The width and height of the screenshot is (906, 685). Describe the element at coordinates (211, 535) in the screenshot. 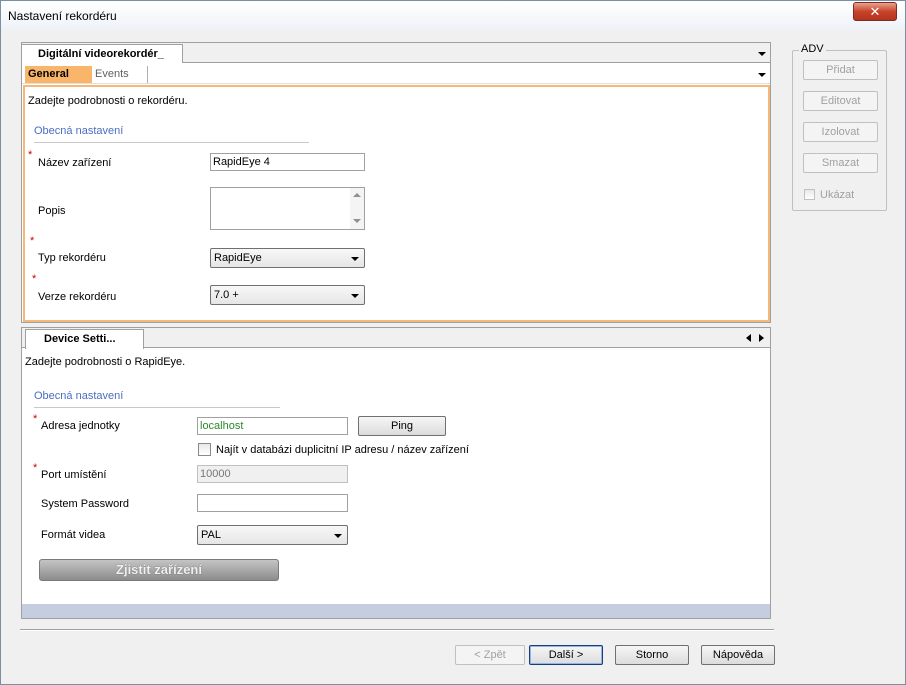

I see `video-format-value: PAL` at that location.